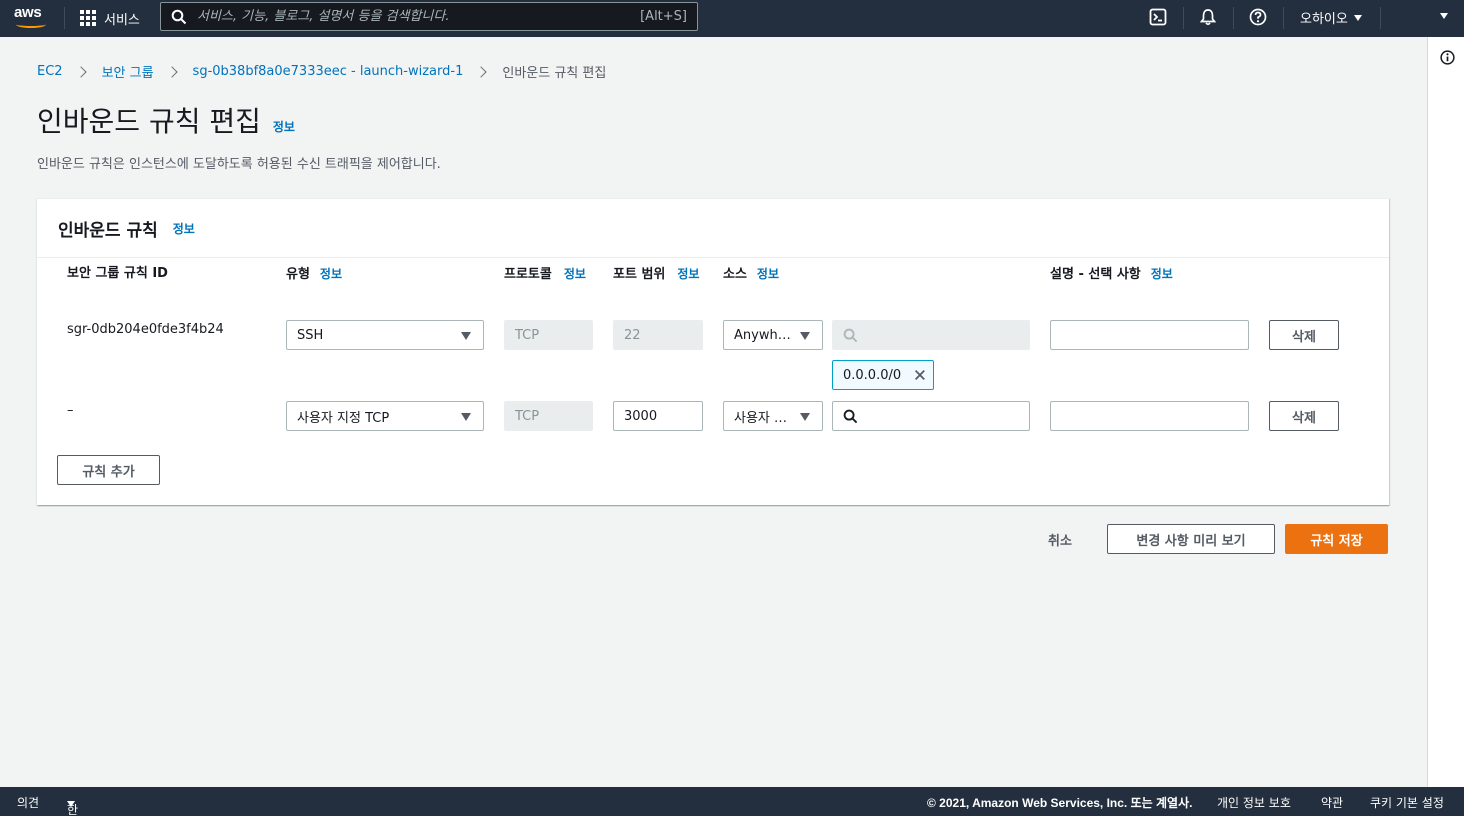 This screenshot has width=1464, height=816. I want to click on terms-link: 약관, so click(1332, 802).